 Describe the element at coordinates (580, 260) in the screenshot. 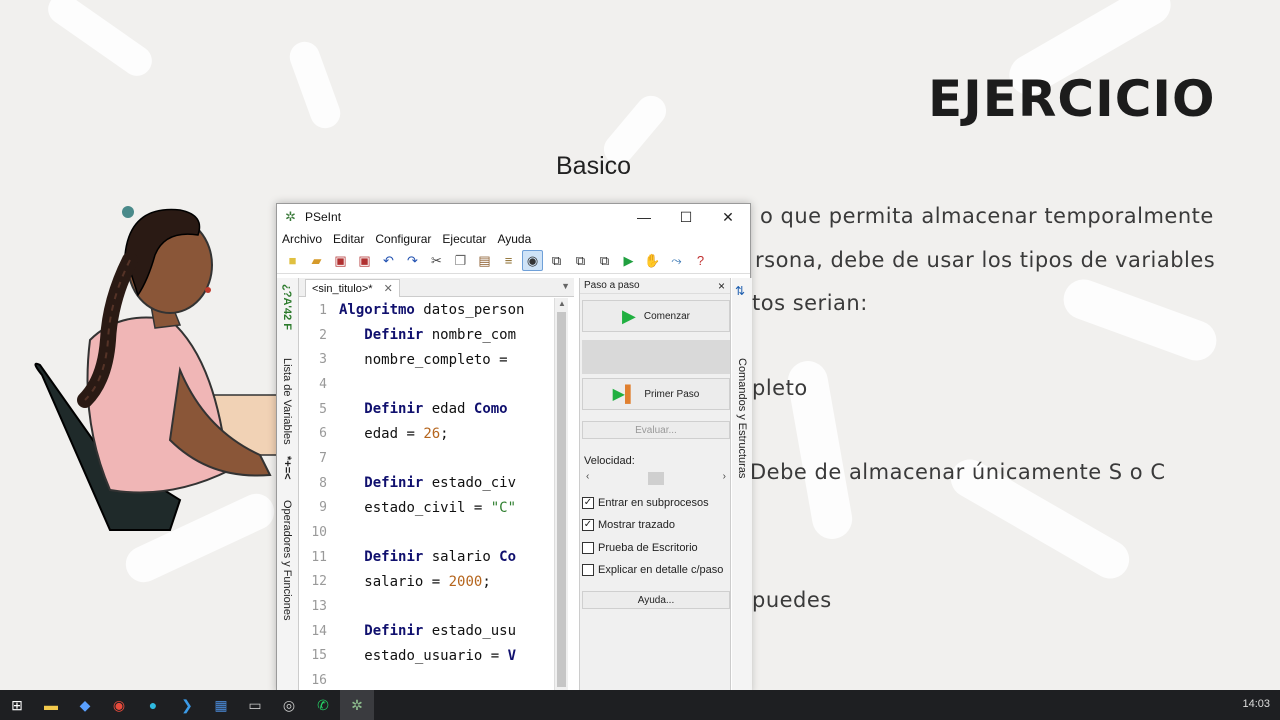

I see `find-next-icon: ⧉` at that location.